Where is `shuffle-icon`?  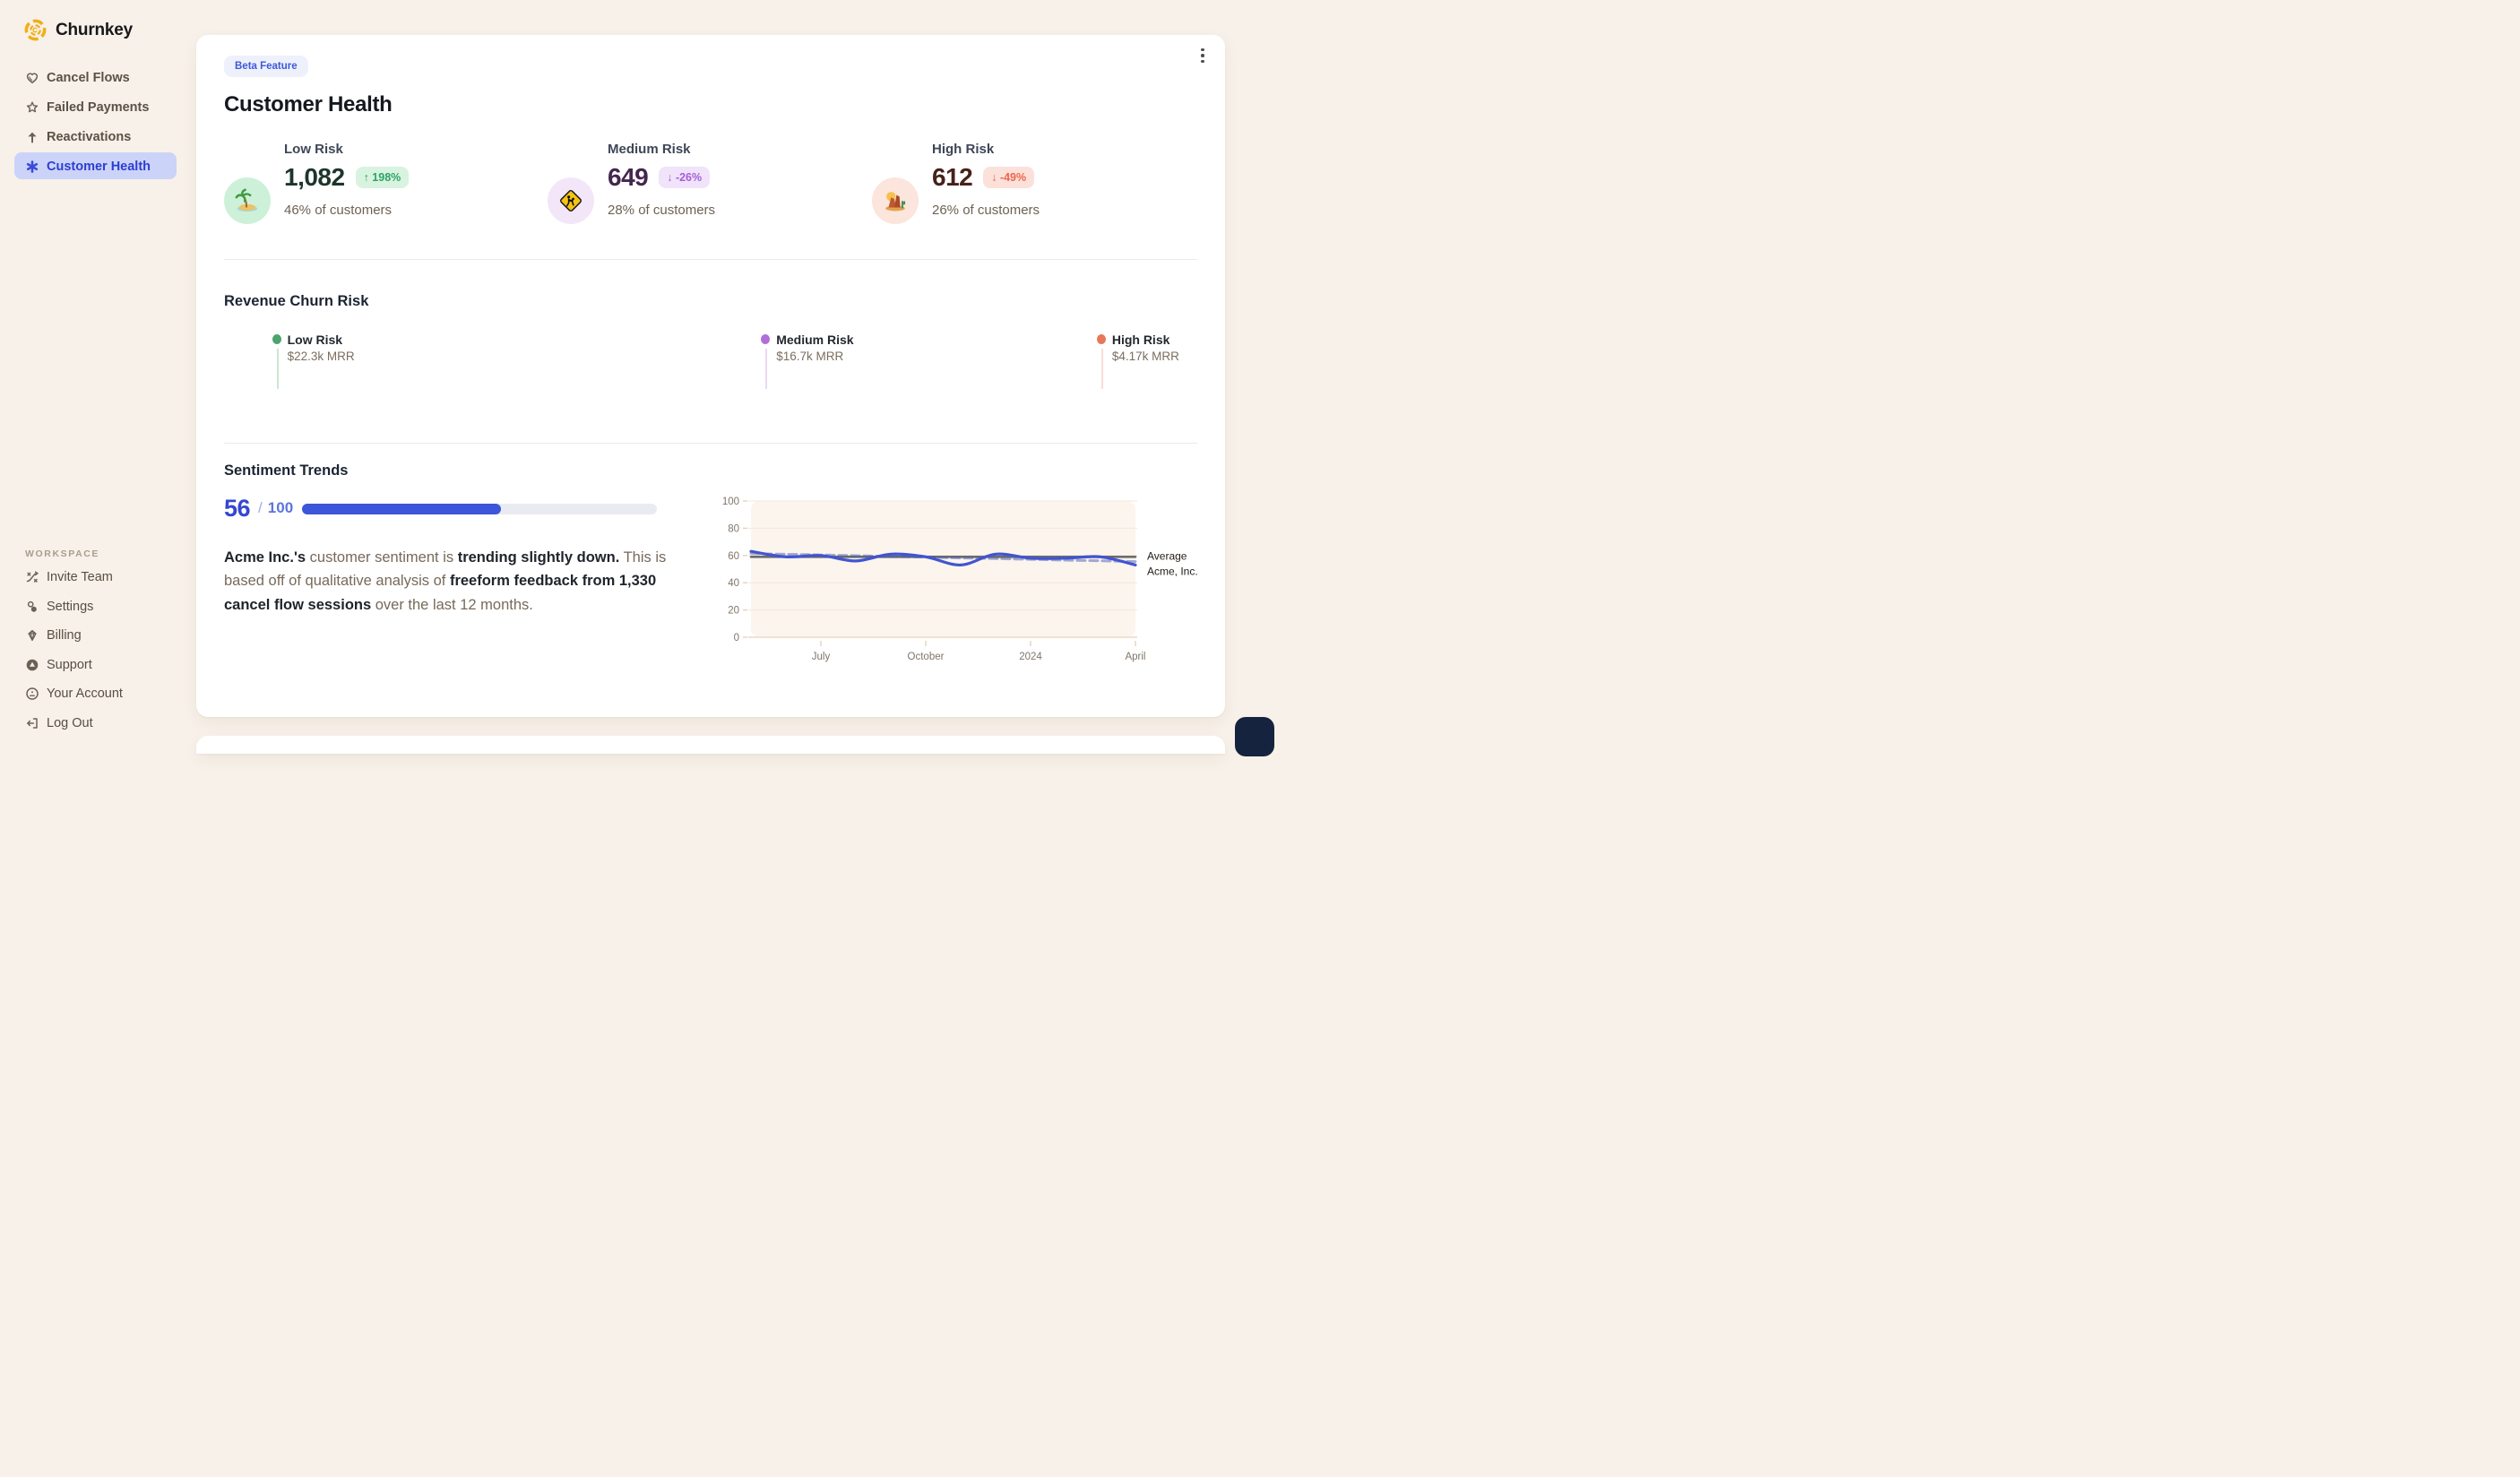 shuffle-icon is located at coordinates (31, 577).